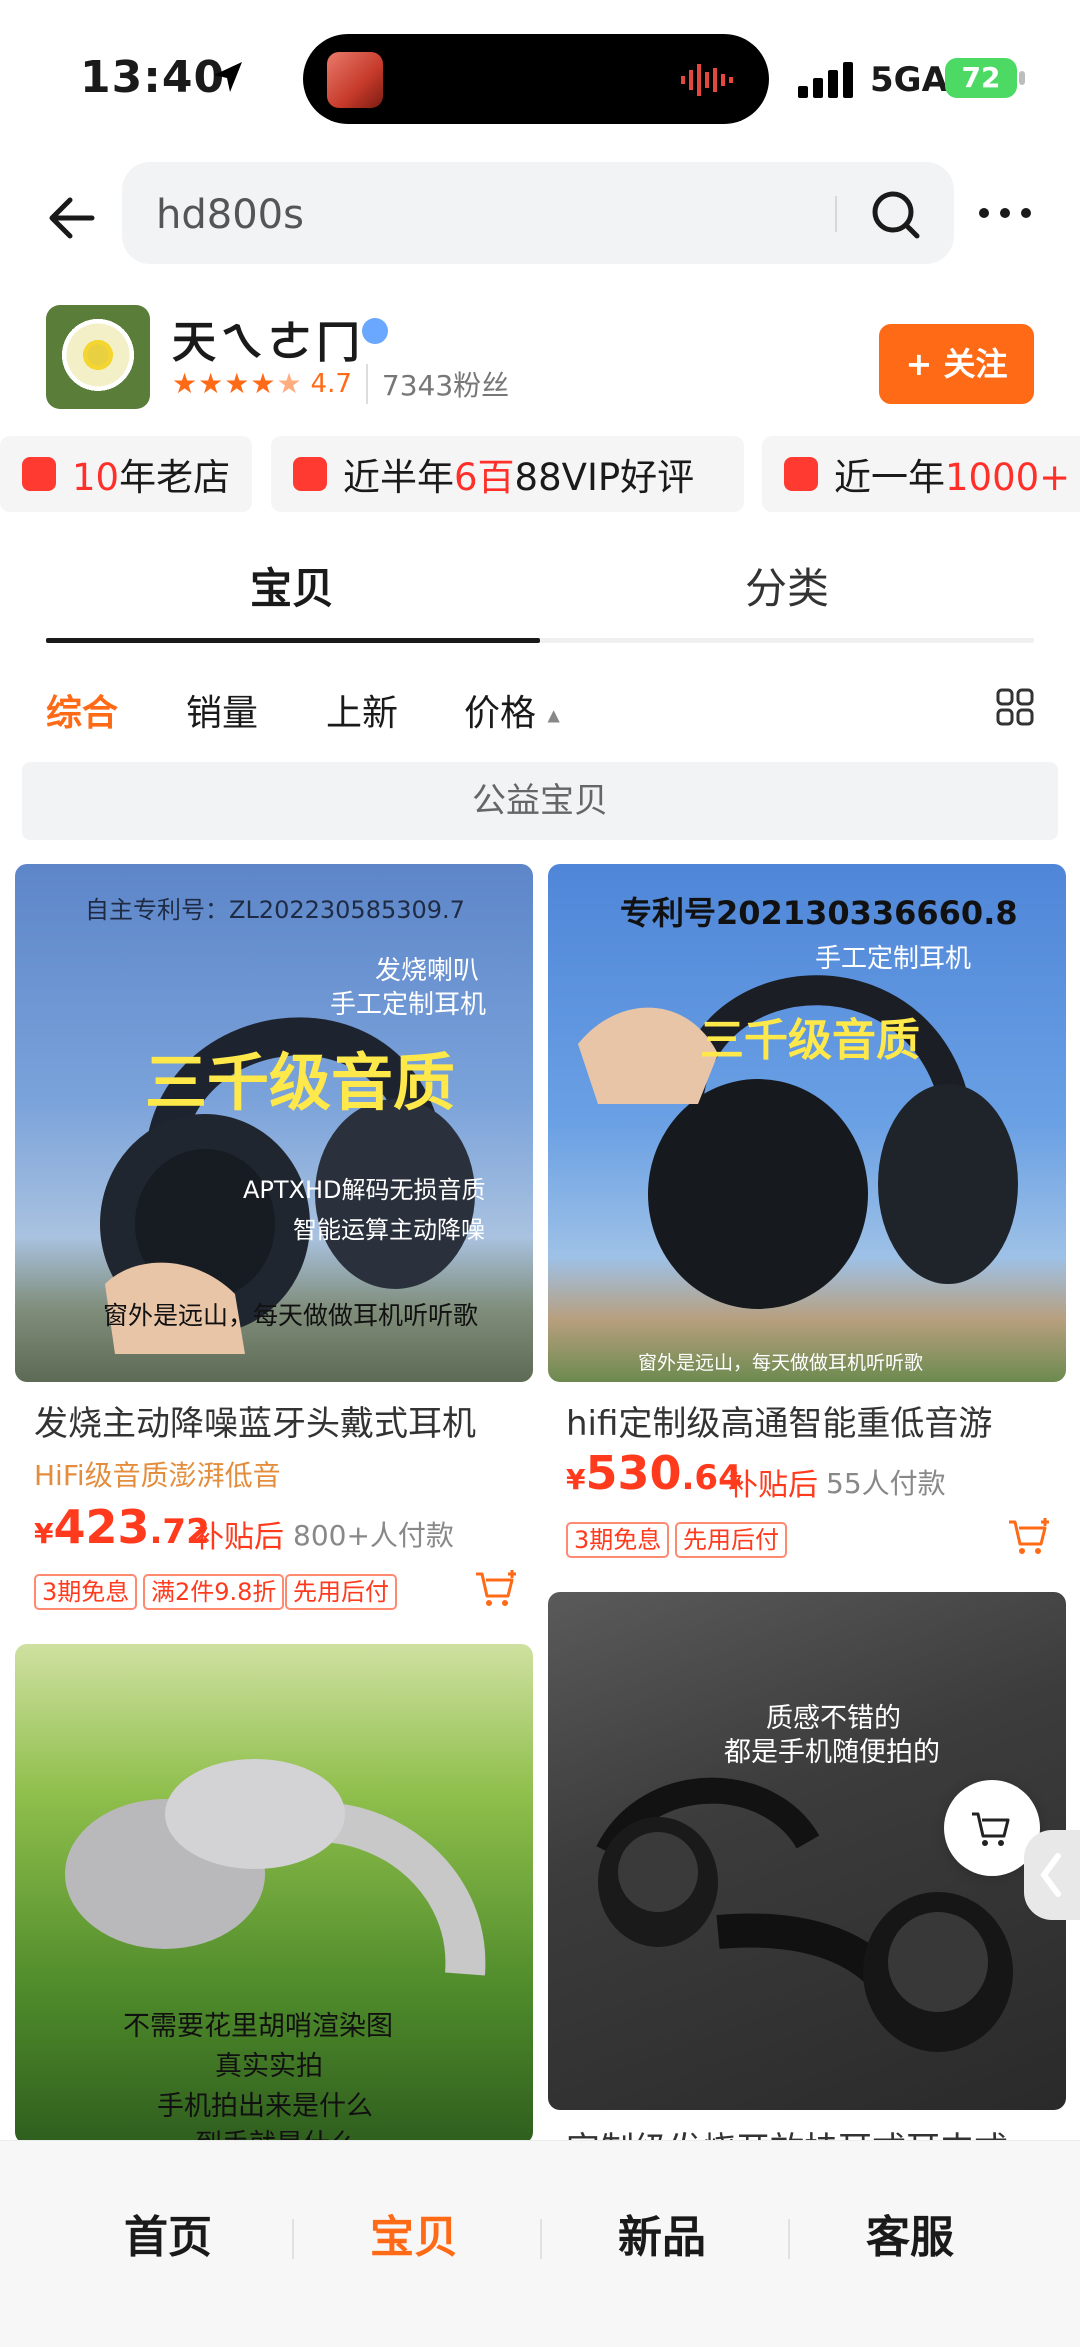  What do you see at coordinates (991, 1829) in the screenshot?
I see `cart-icon` at bounding box center [991, 1829].